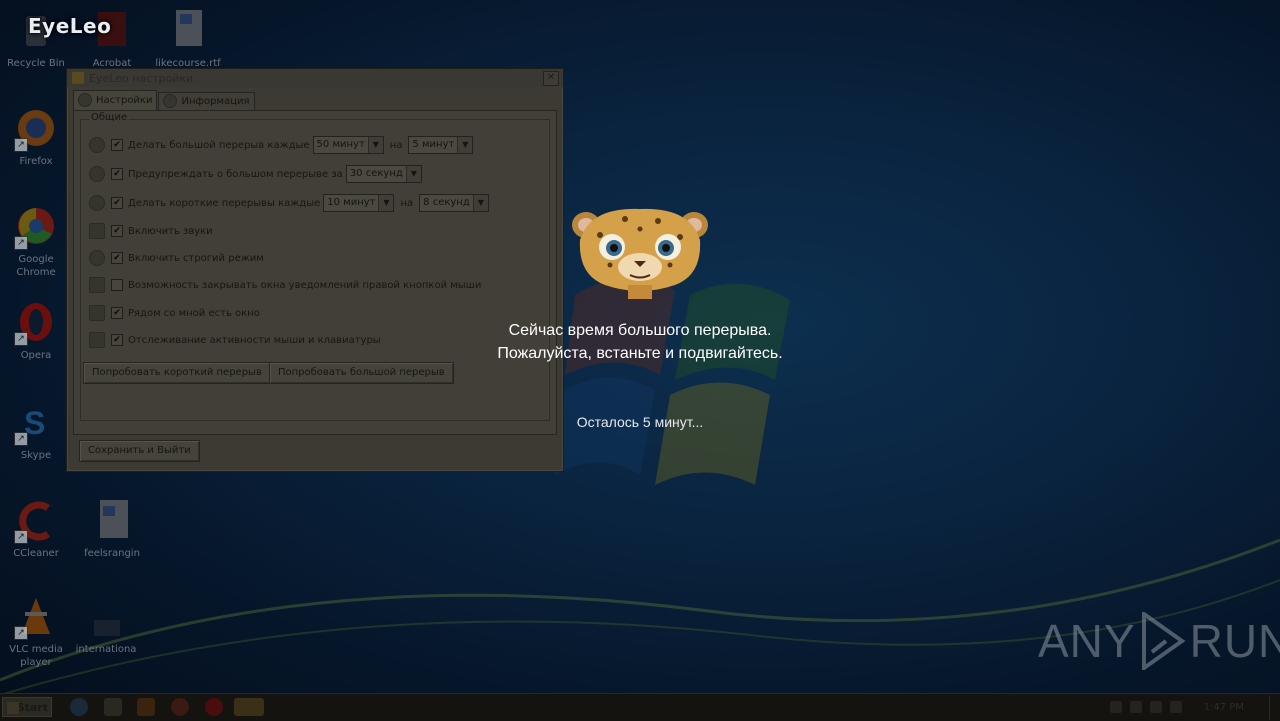 This screenshot has width=1280, height=721. I want to click on start-button: Start, so click(27, 707).